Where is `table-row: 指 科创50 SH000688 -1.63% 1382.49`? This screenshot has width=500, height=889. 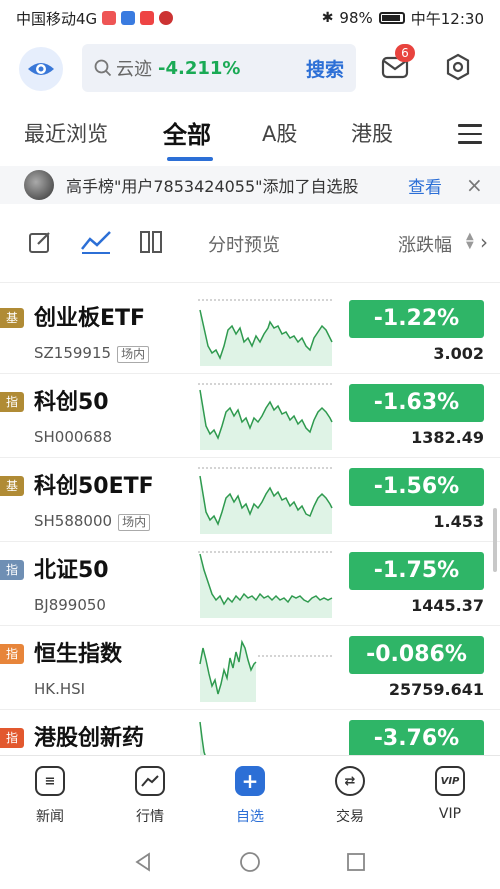
table-row: 指 科创50 SH000688 -1.63% 1382.49 is located at coordinates (250, 416).